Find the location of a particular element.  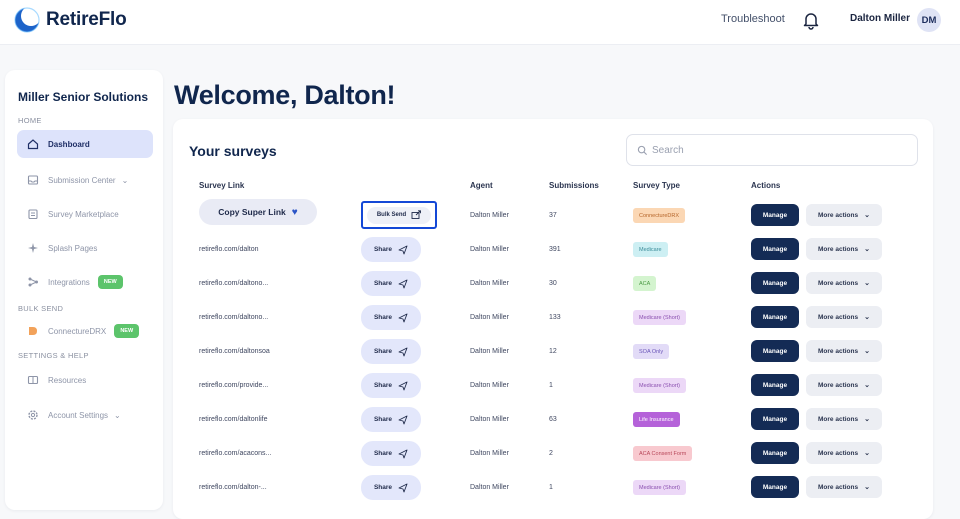

logo: RetireFlo is located at coordinates (69, 20).